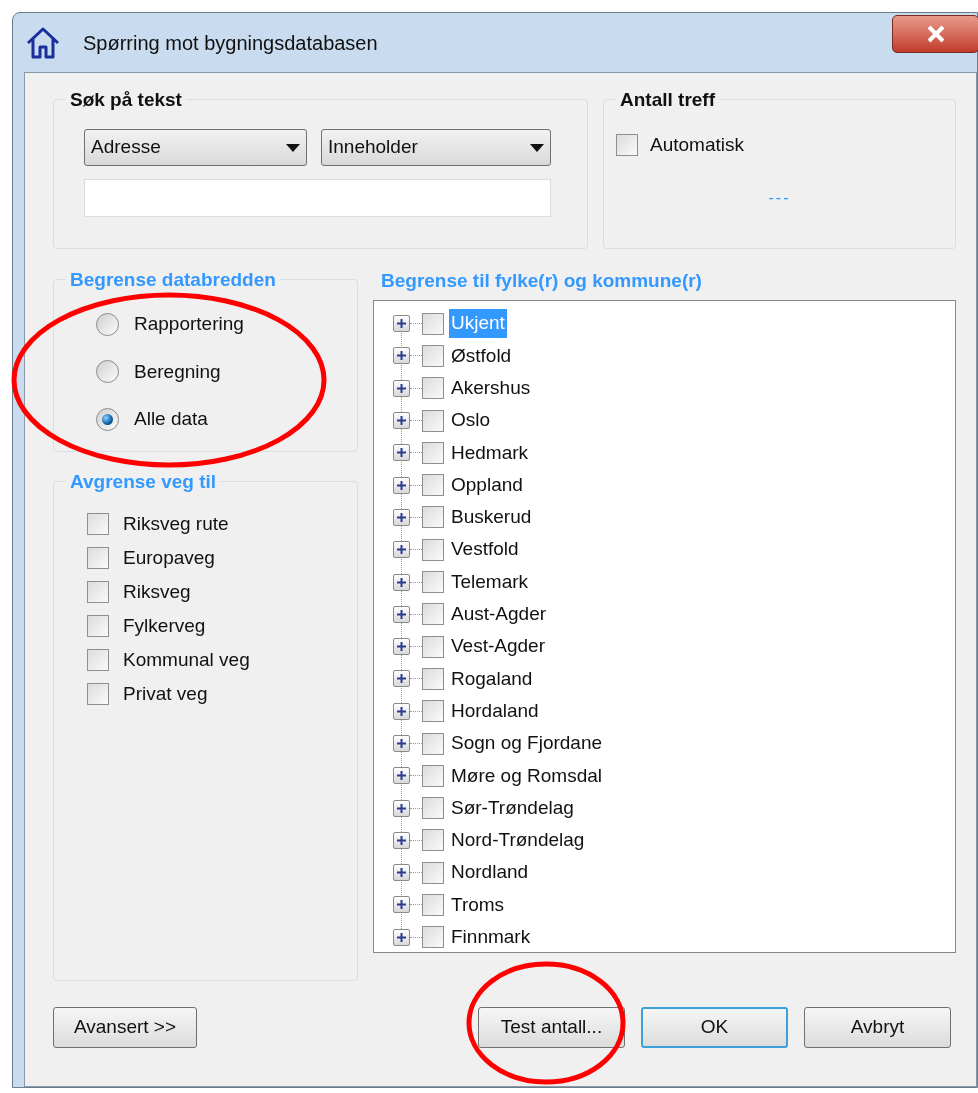  Describe the element at coordinates (490, 582) in the screenshot. I see `tree-item: Telemark` at that location.